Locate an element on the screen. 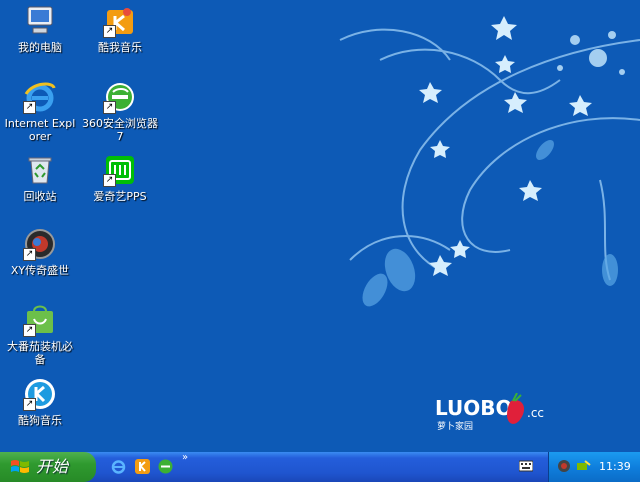 Image resolution: width=640 pixels, height=482 pixels. desktop-icon-kugou-music: ↗ 酷狗音乐 is located at coordinates (40, 402).